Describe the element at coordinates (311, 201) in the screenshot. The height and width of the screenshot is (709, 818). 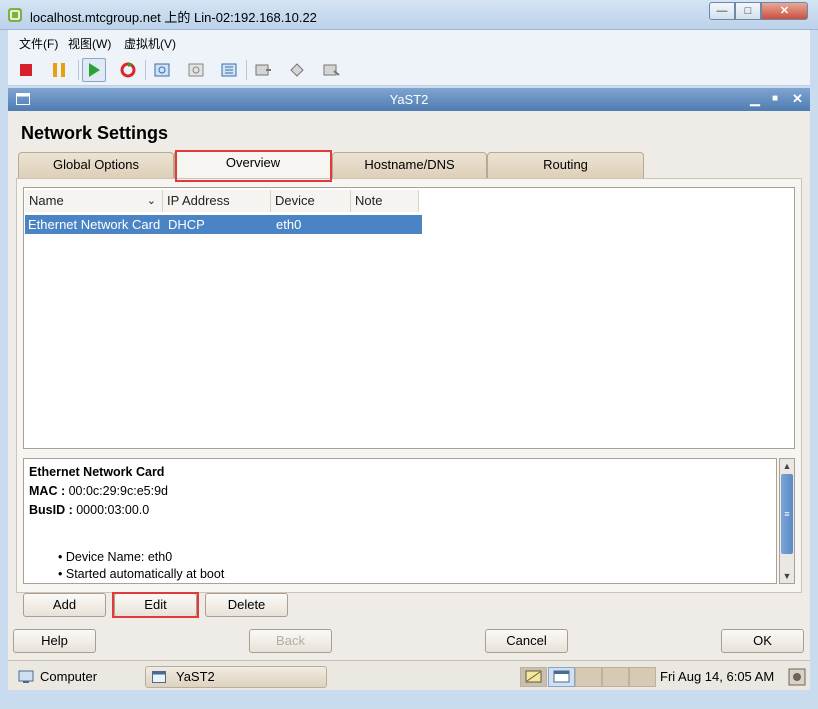
I see `column-header-device: Device` at that location.